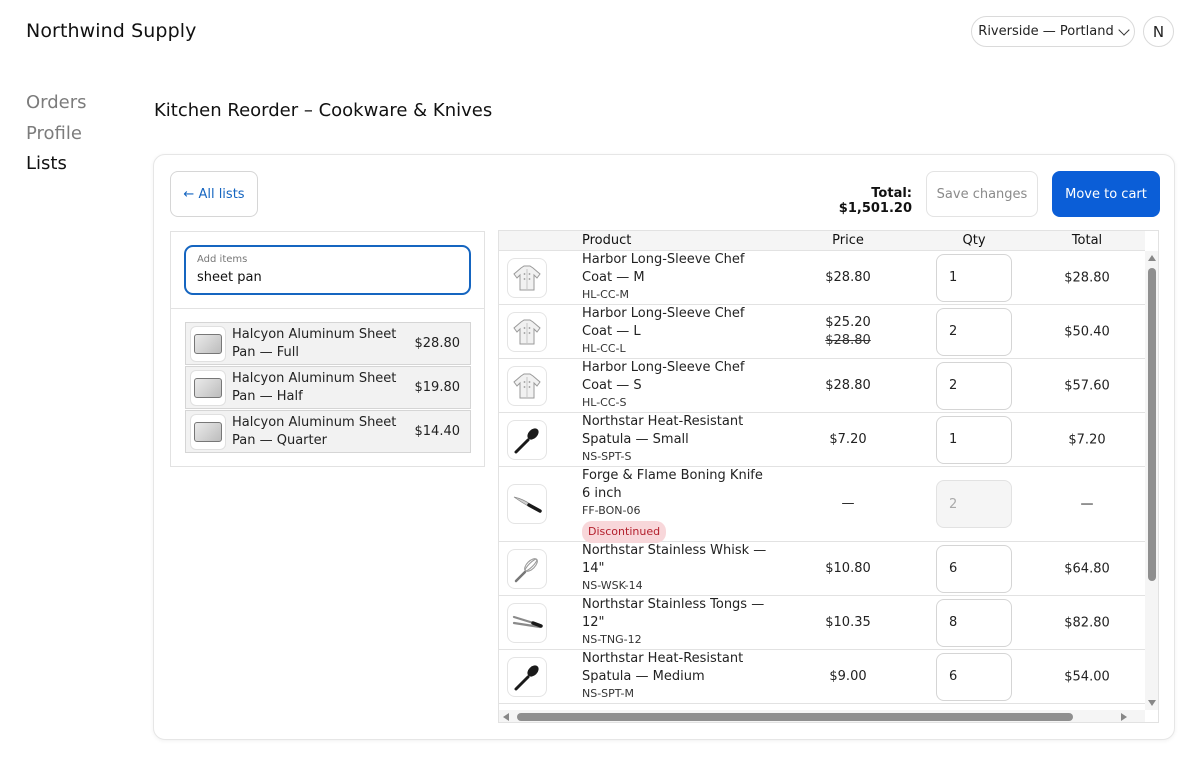  Describe the element at coordinates (607, 456) in the screenshot. I see `product-sku: NS-SPT-S` at that location.